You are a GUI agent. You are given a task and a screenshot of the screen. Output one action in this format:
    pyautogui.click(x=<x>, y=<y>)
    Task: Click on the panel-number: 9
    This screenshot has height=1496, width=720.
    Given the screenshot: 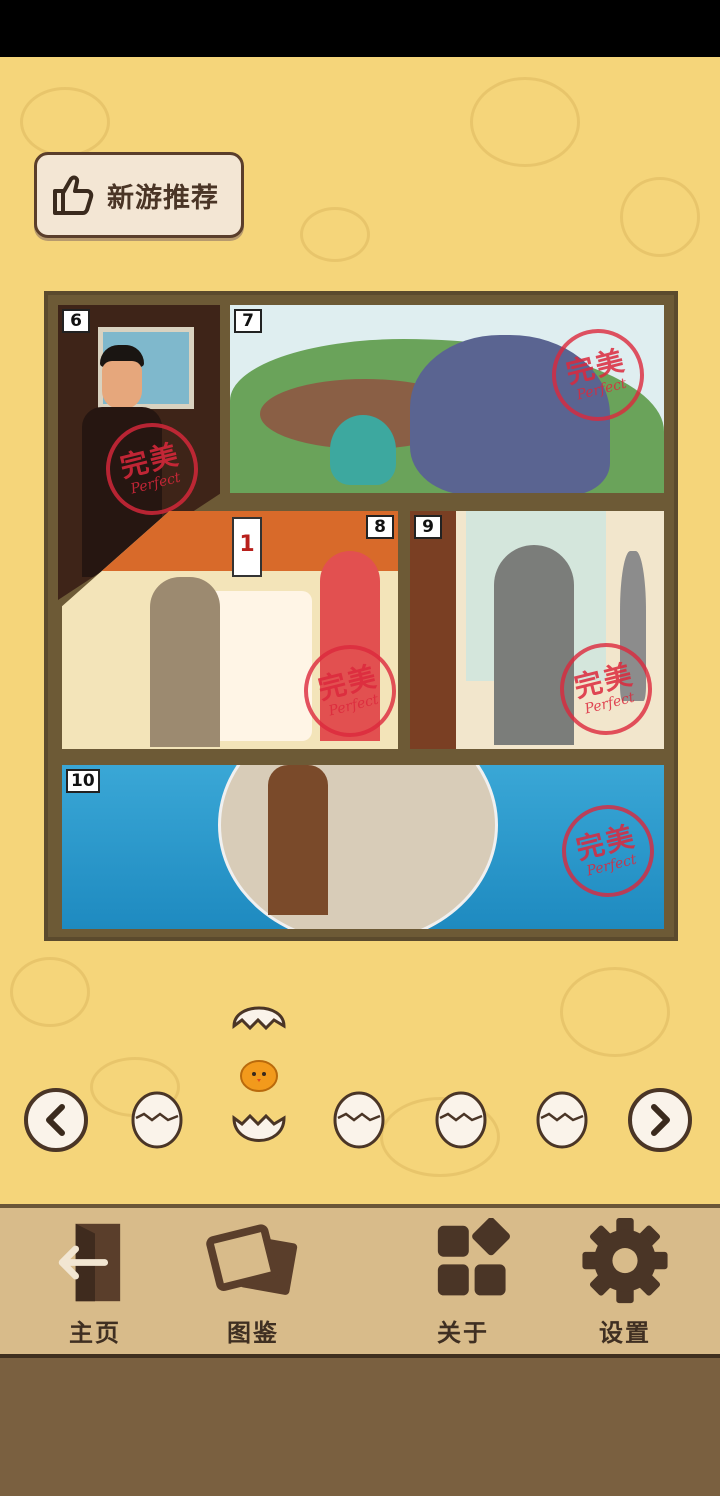 What is the action you would take?
    pyautogui.click(x=428, y=527)
    